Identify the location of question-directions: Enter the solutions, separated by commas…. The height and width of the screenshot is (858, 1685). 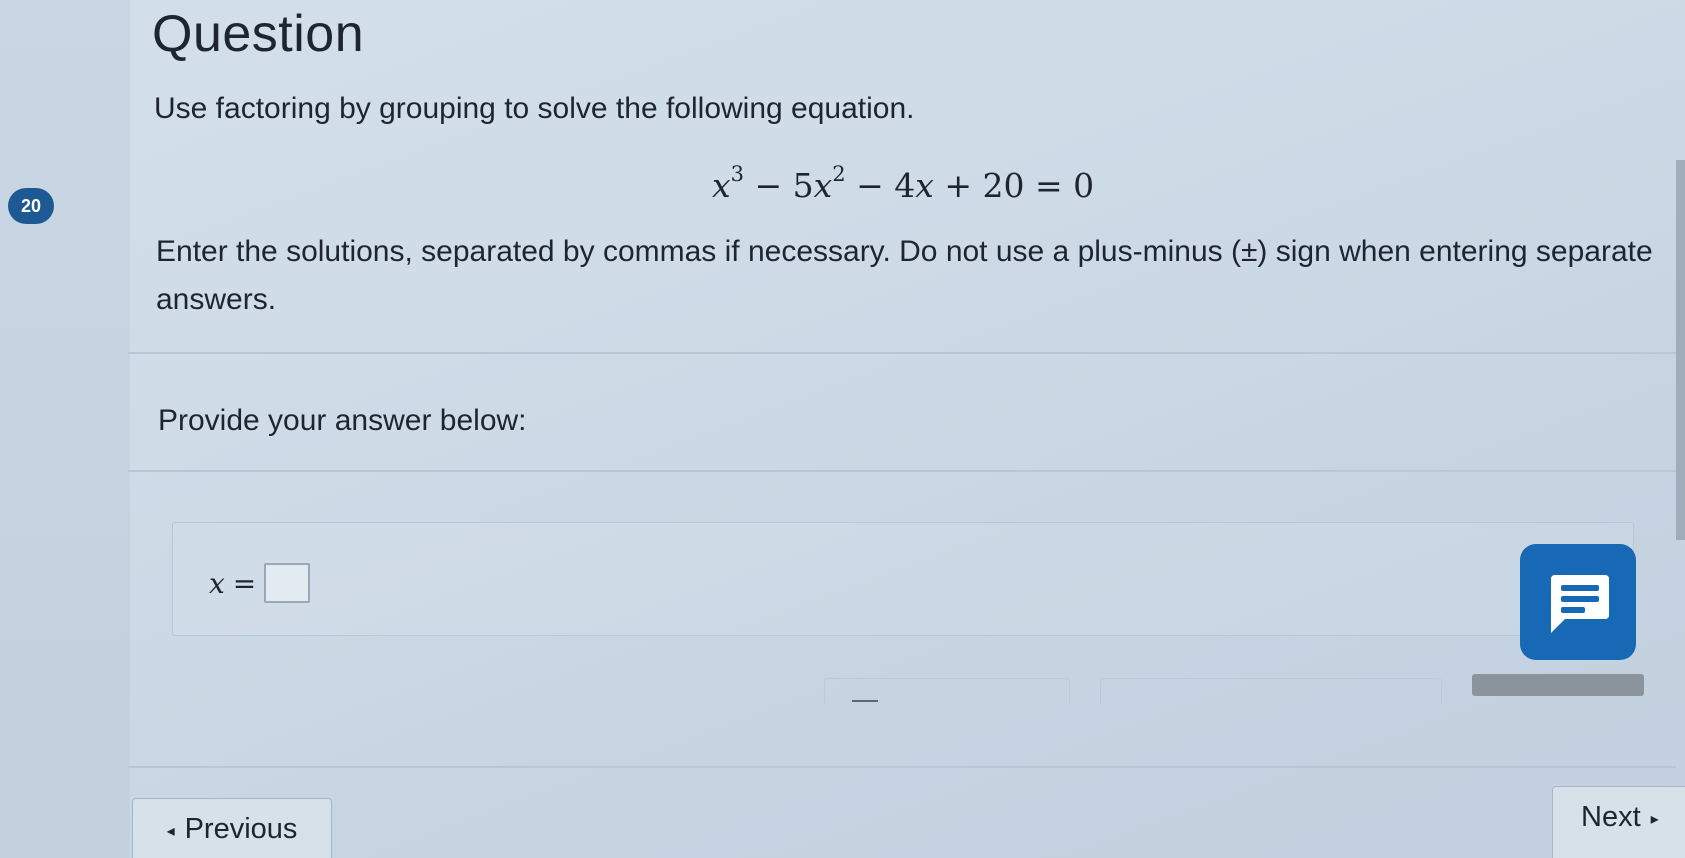
(904, 275).